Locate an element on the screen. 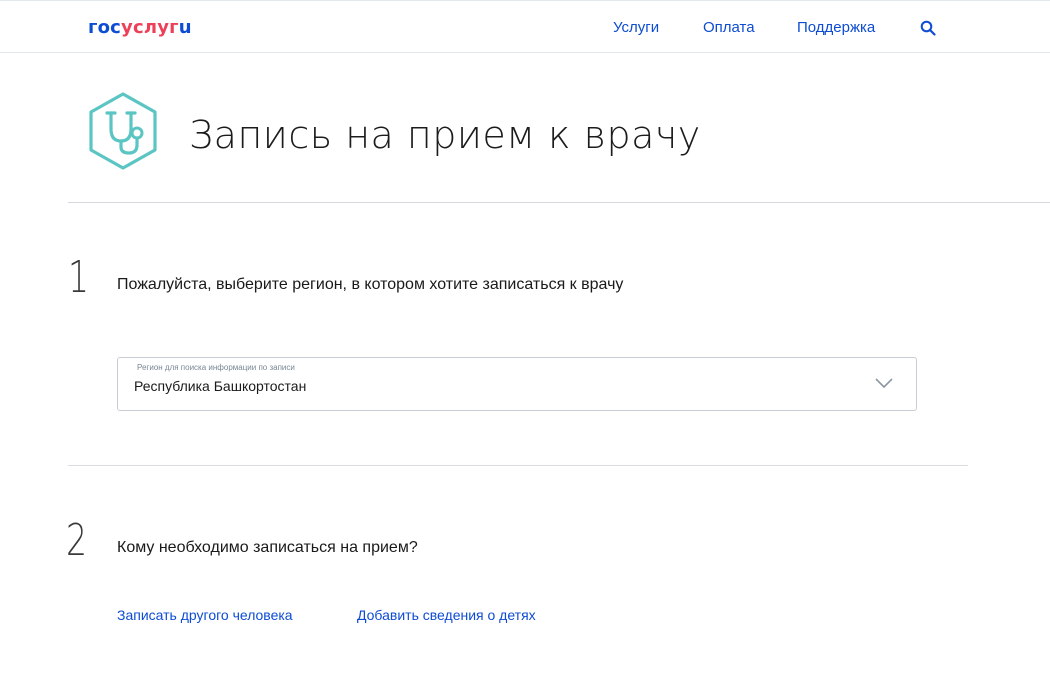 Image resolution: width=1050 pixels, height=700 pixels. section-divider is located at coordinates (518, 465).